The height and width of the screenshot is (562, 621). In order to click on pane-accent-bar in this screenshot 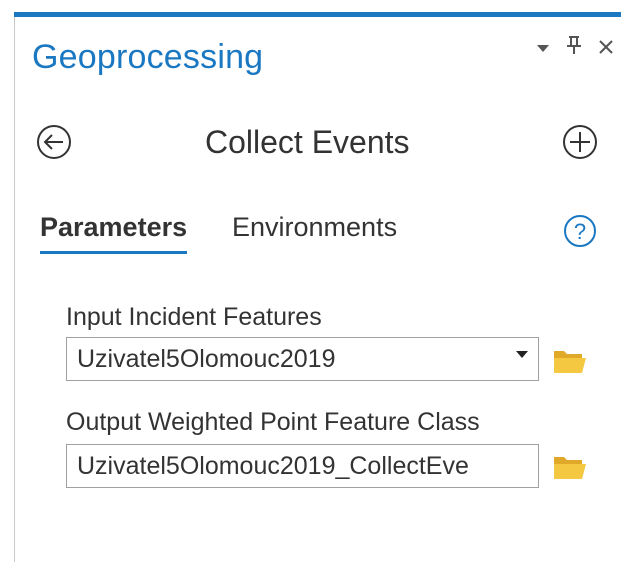, I will do `click(317, 14)`.